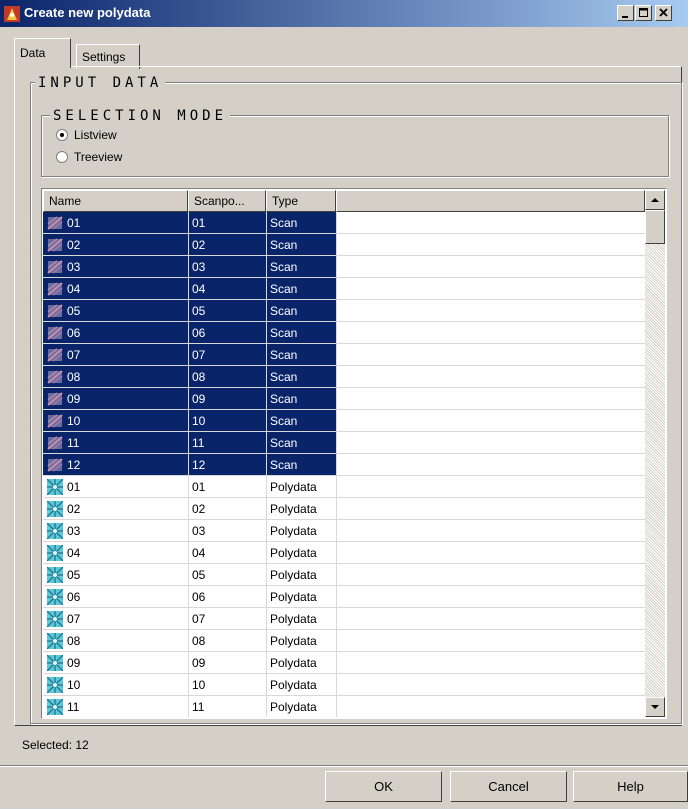 Image resolution: width=688 pixels, height=809 pixels. What do you see at coordinates (344, 421) in the screenshot?
I see `list-row: 10 10 Scan` at bounding box center [344, 421].